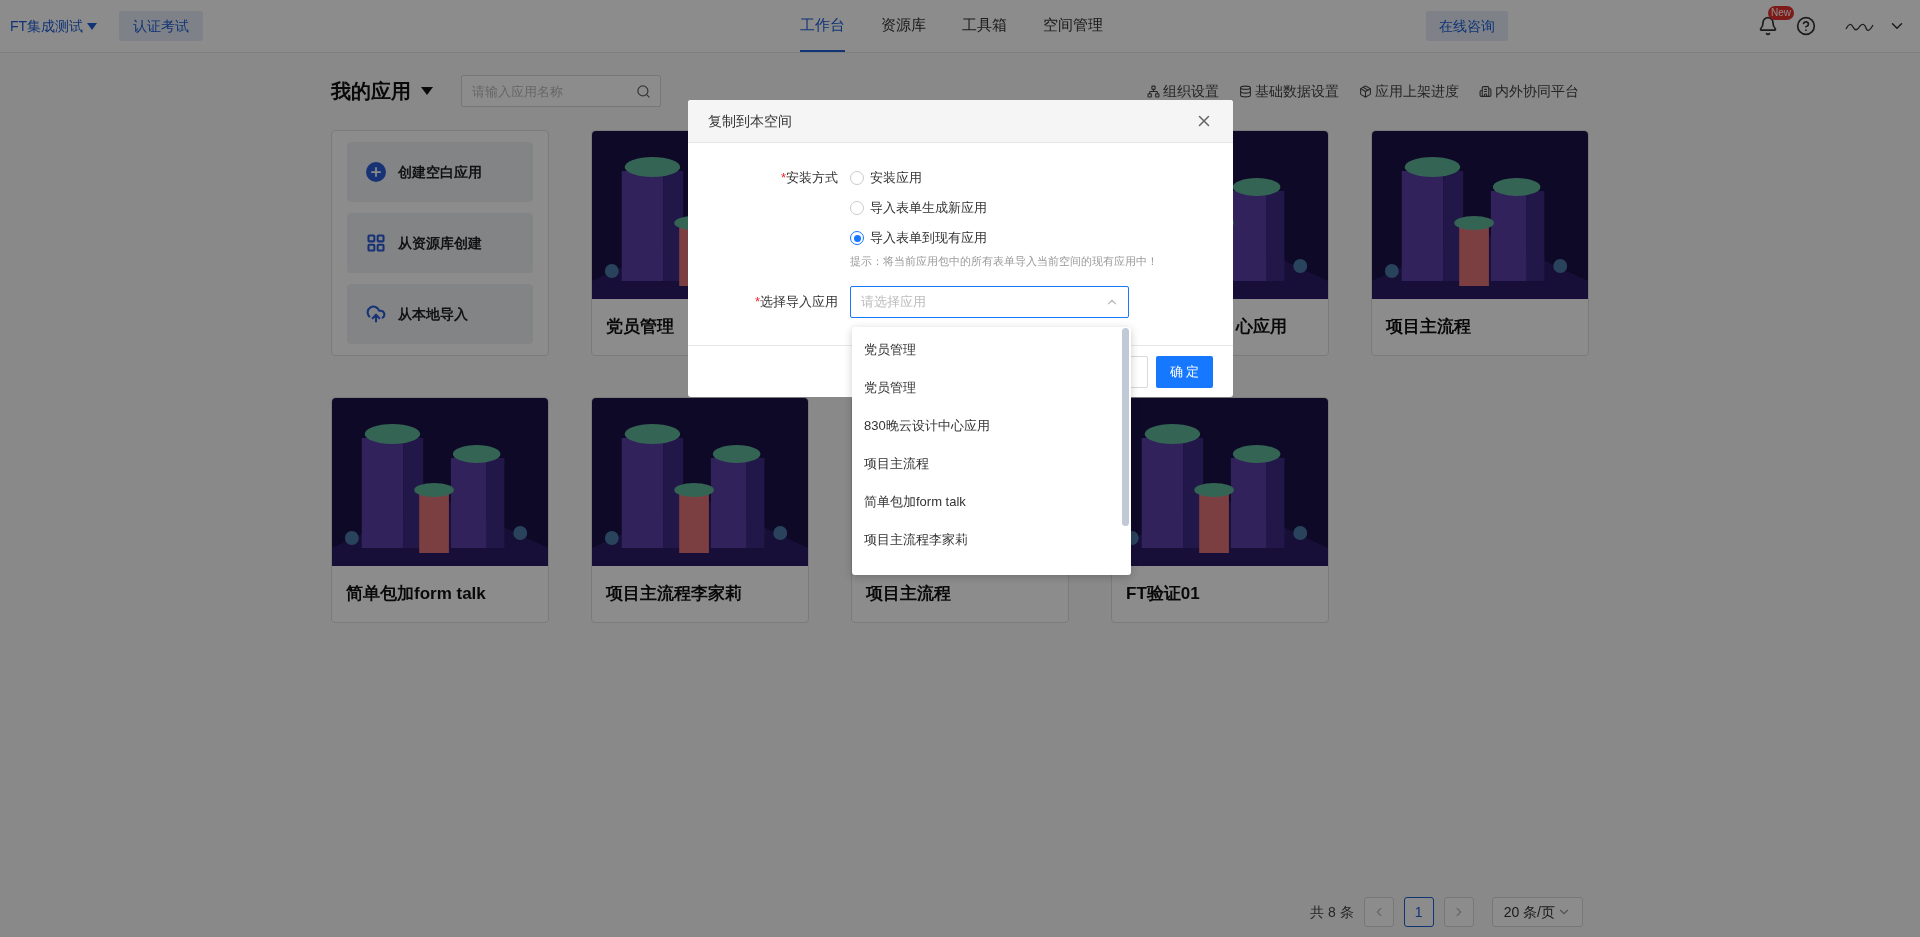 The height and width of the screenshot is (937, 1920). What do you see at coordinates (1409, 91) in the screenshot?
I see `header-link: 应用上架进度` at bounding box center [1409, 91].